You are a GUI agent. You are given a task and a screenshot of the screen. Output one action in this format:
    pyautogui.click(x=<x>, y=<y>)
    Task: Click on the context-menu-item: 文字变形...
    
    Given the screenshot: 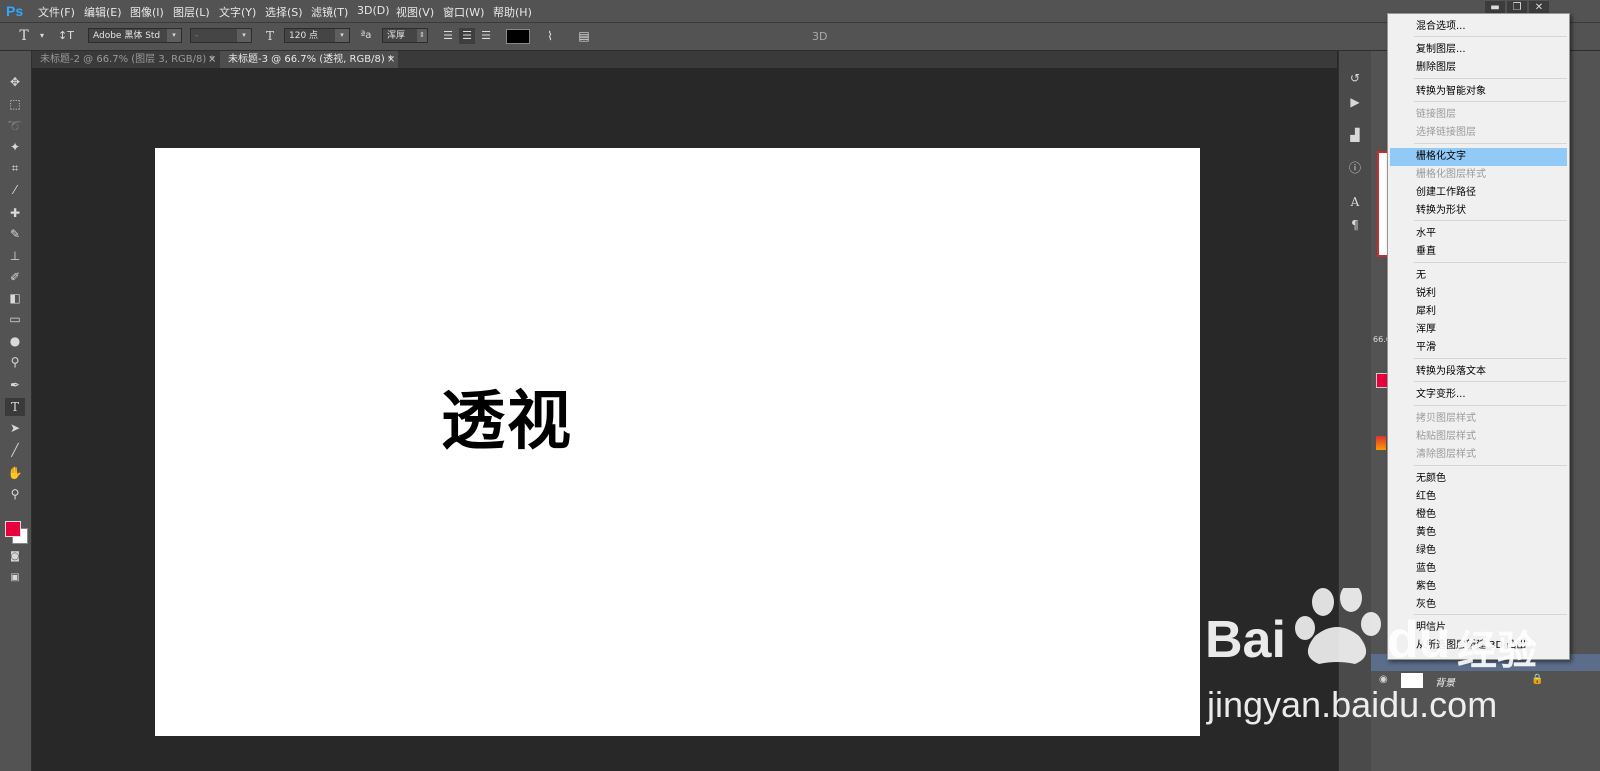 What is the action you would take?
    pyautogui.click(x=1478, y=395)
    